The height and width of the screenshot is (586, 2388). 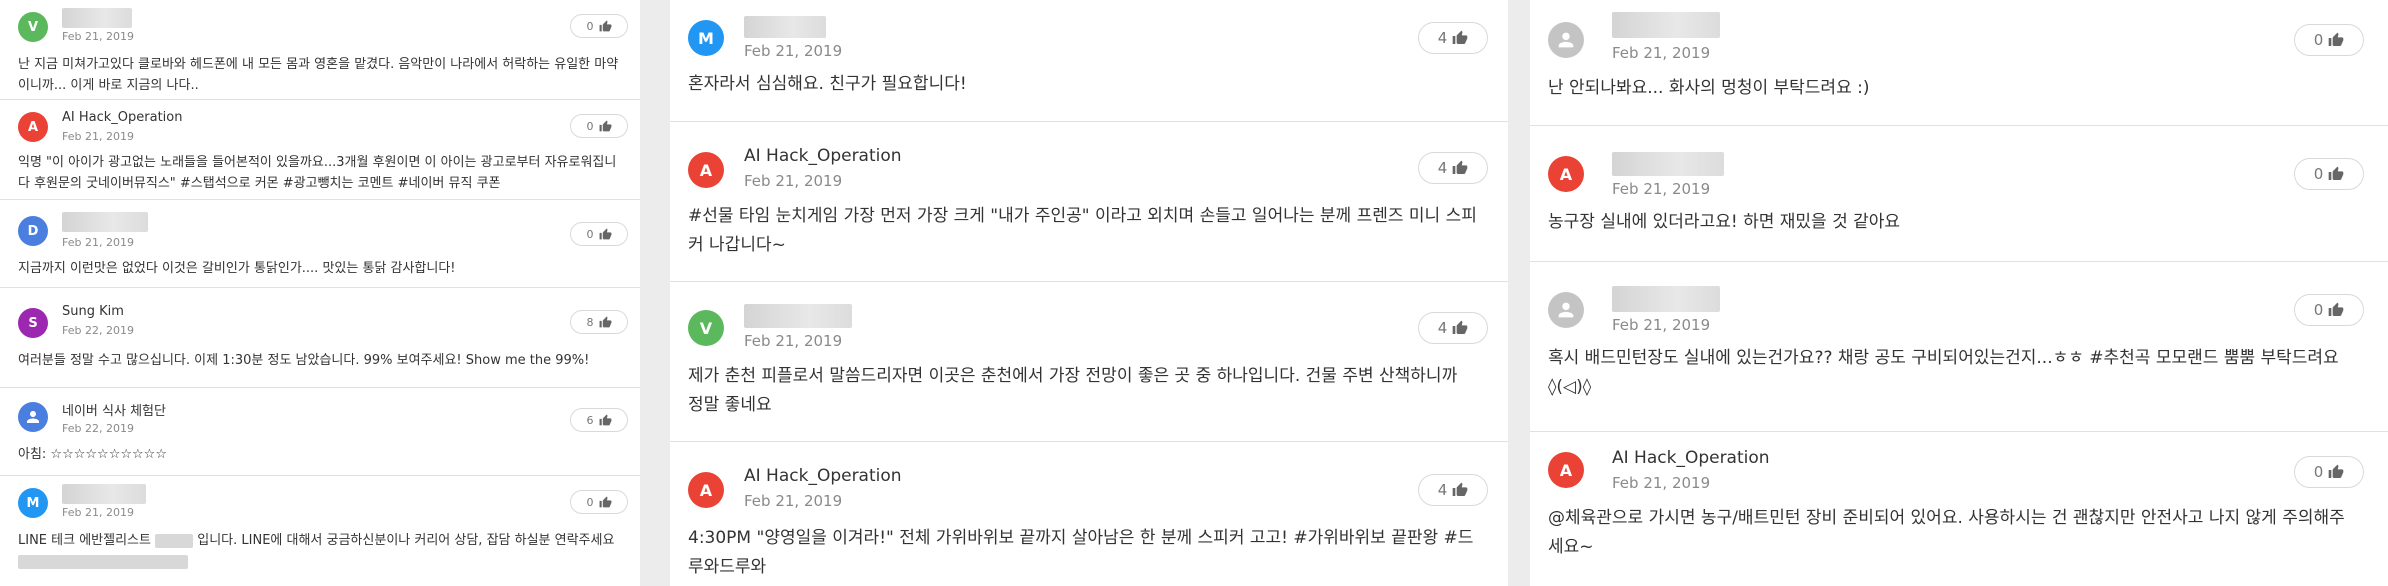 I want to click on like-button: 6, so click(x=599, y=420).